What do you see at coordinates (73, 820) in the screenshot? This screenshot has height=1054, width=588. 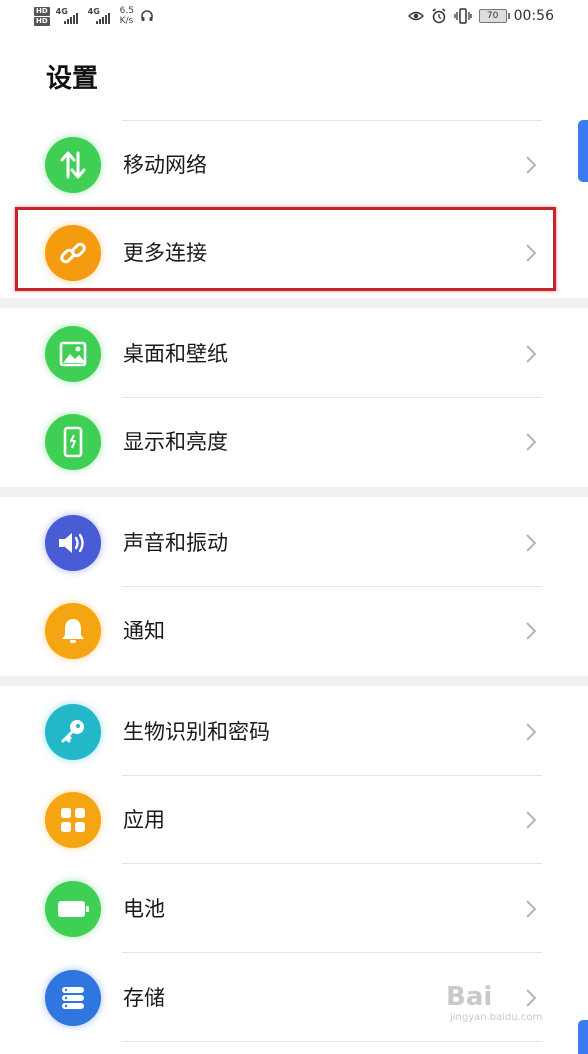 I see `apps-grid-icon` at bounding box center [73, 820].